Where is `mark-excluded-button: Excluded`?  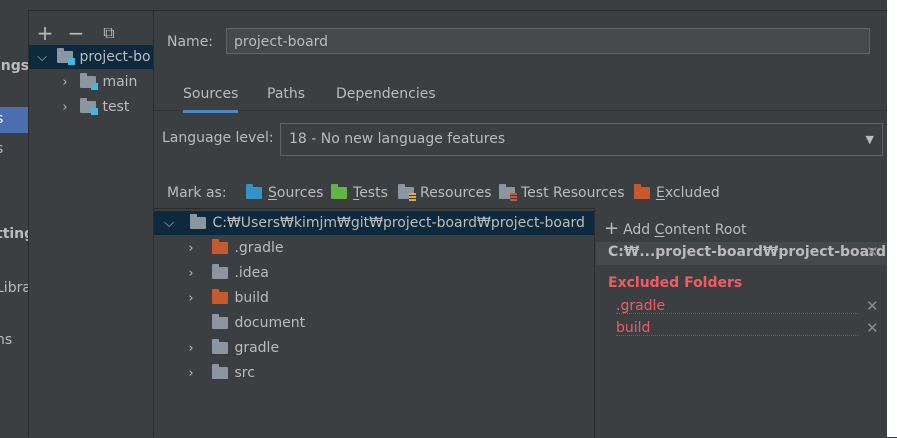
mark-excluded-button: Excluded is located at coordinates (677, 193).